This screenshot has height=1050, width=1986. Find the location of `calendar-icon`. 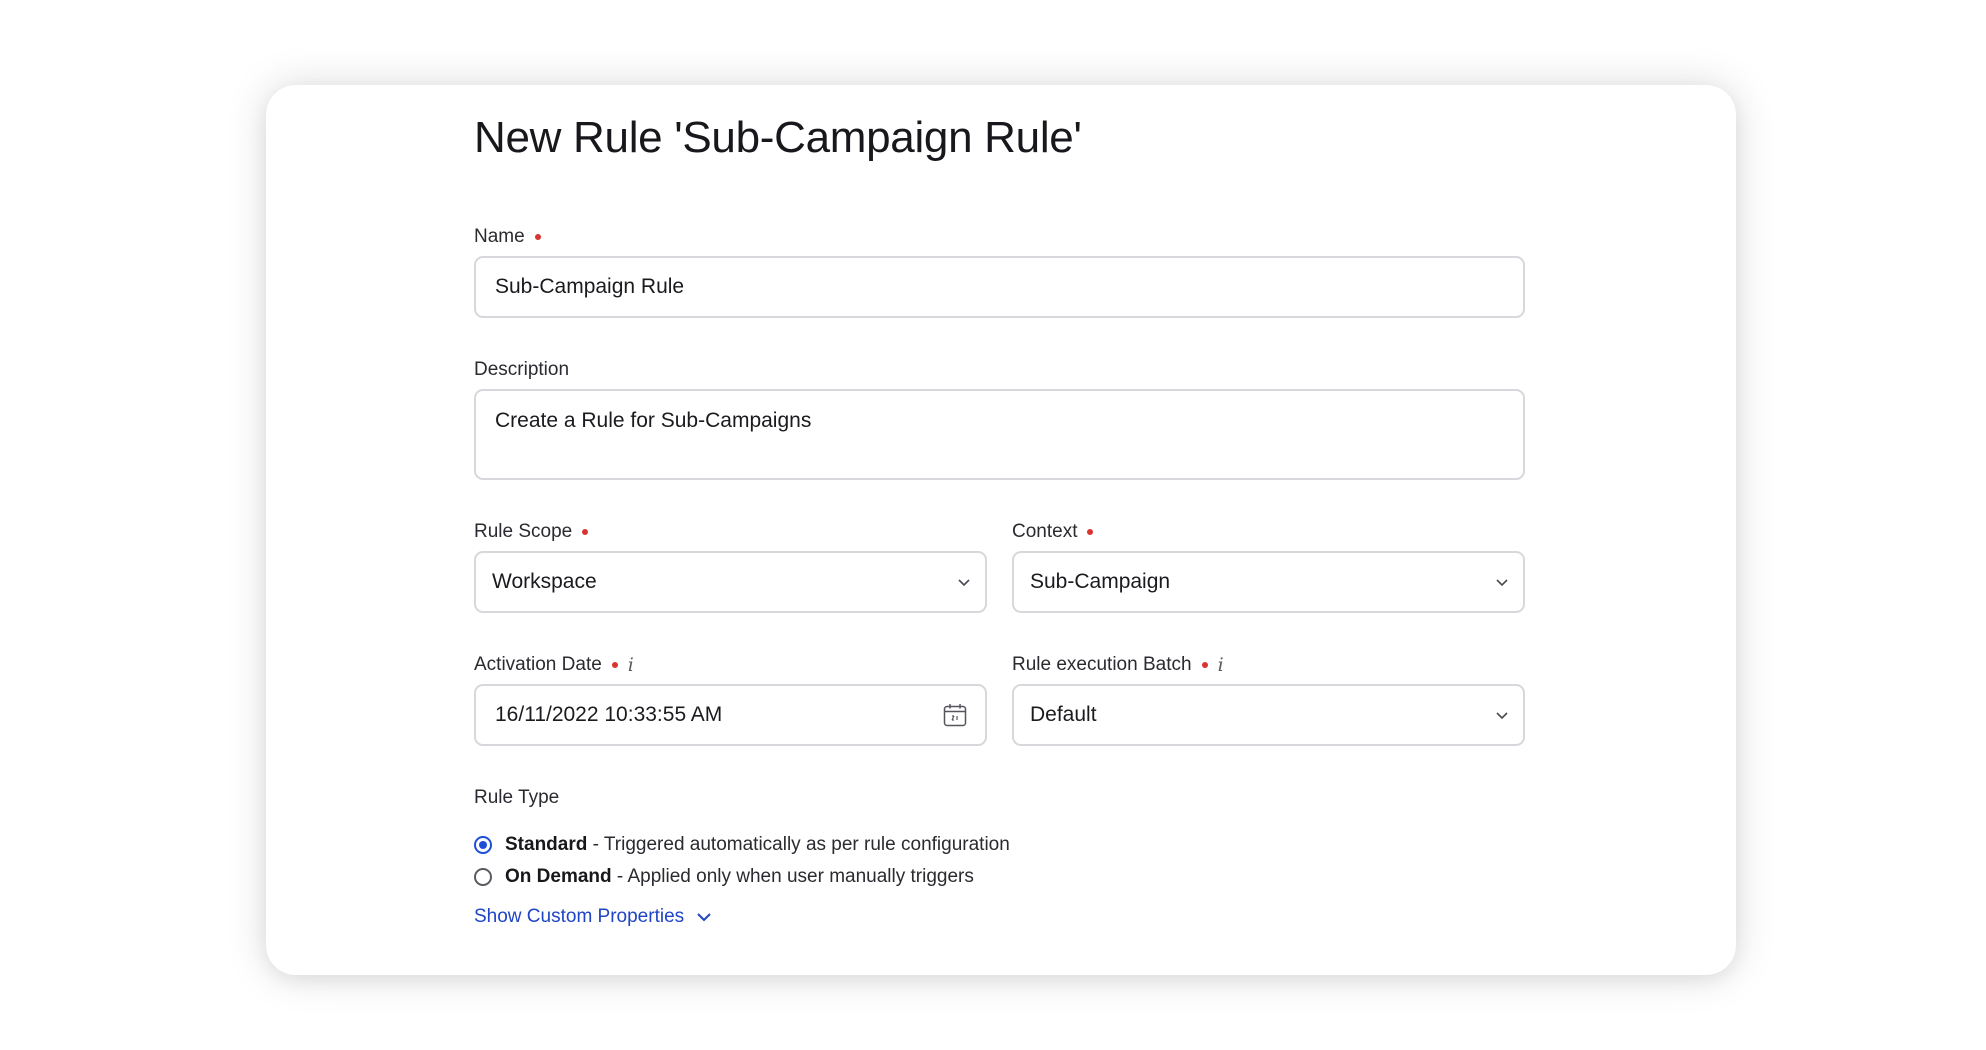

calendar-icon is located at coordinates (955, 715).